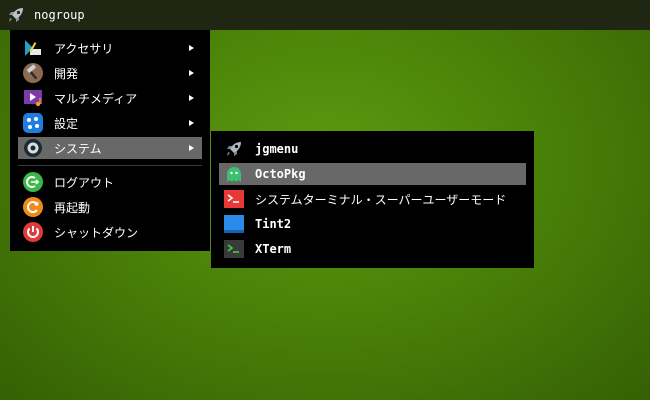 The height and width of the screenshot is (400, 650). I want to click on multimedia-icon, so click(33, 98).